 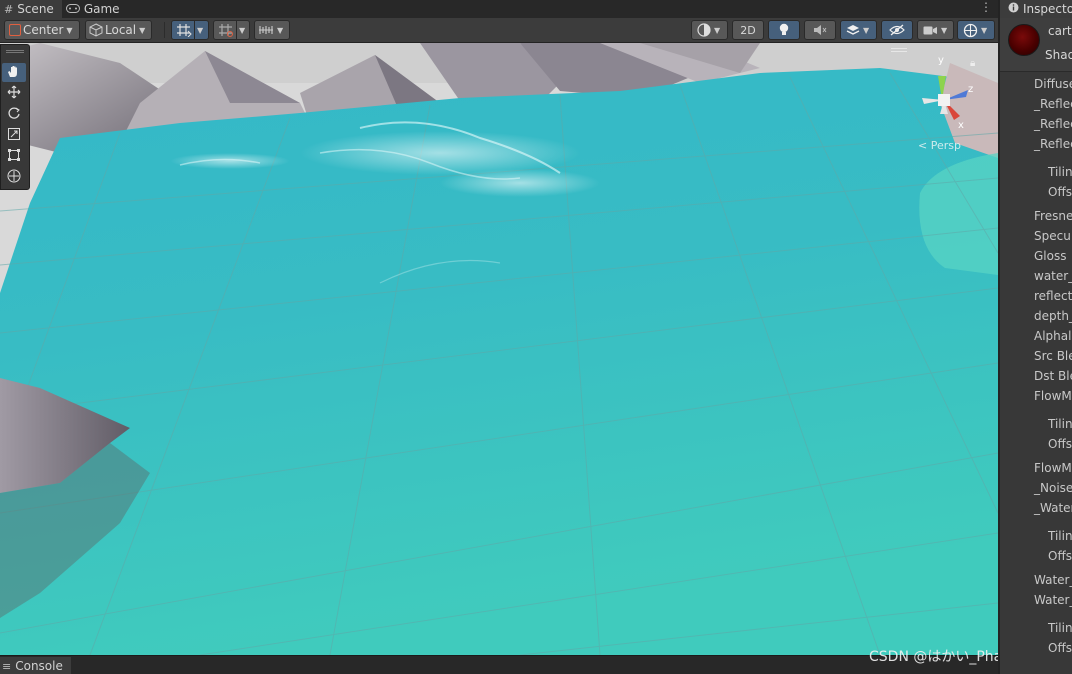 I want to click on gizmo-y-label: y, so click(x=941, y=60).